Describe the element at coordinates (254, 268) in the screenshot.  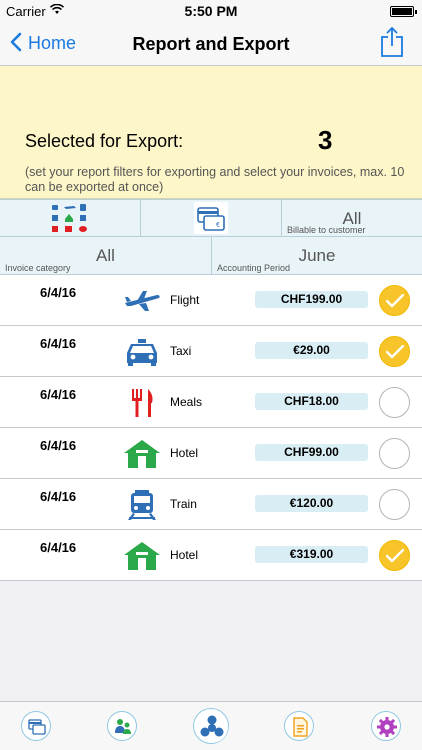
I see `accounting-period-label: Accounting Period` at that location.